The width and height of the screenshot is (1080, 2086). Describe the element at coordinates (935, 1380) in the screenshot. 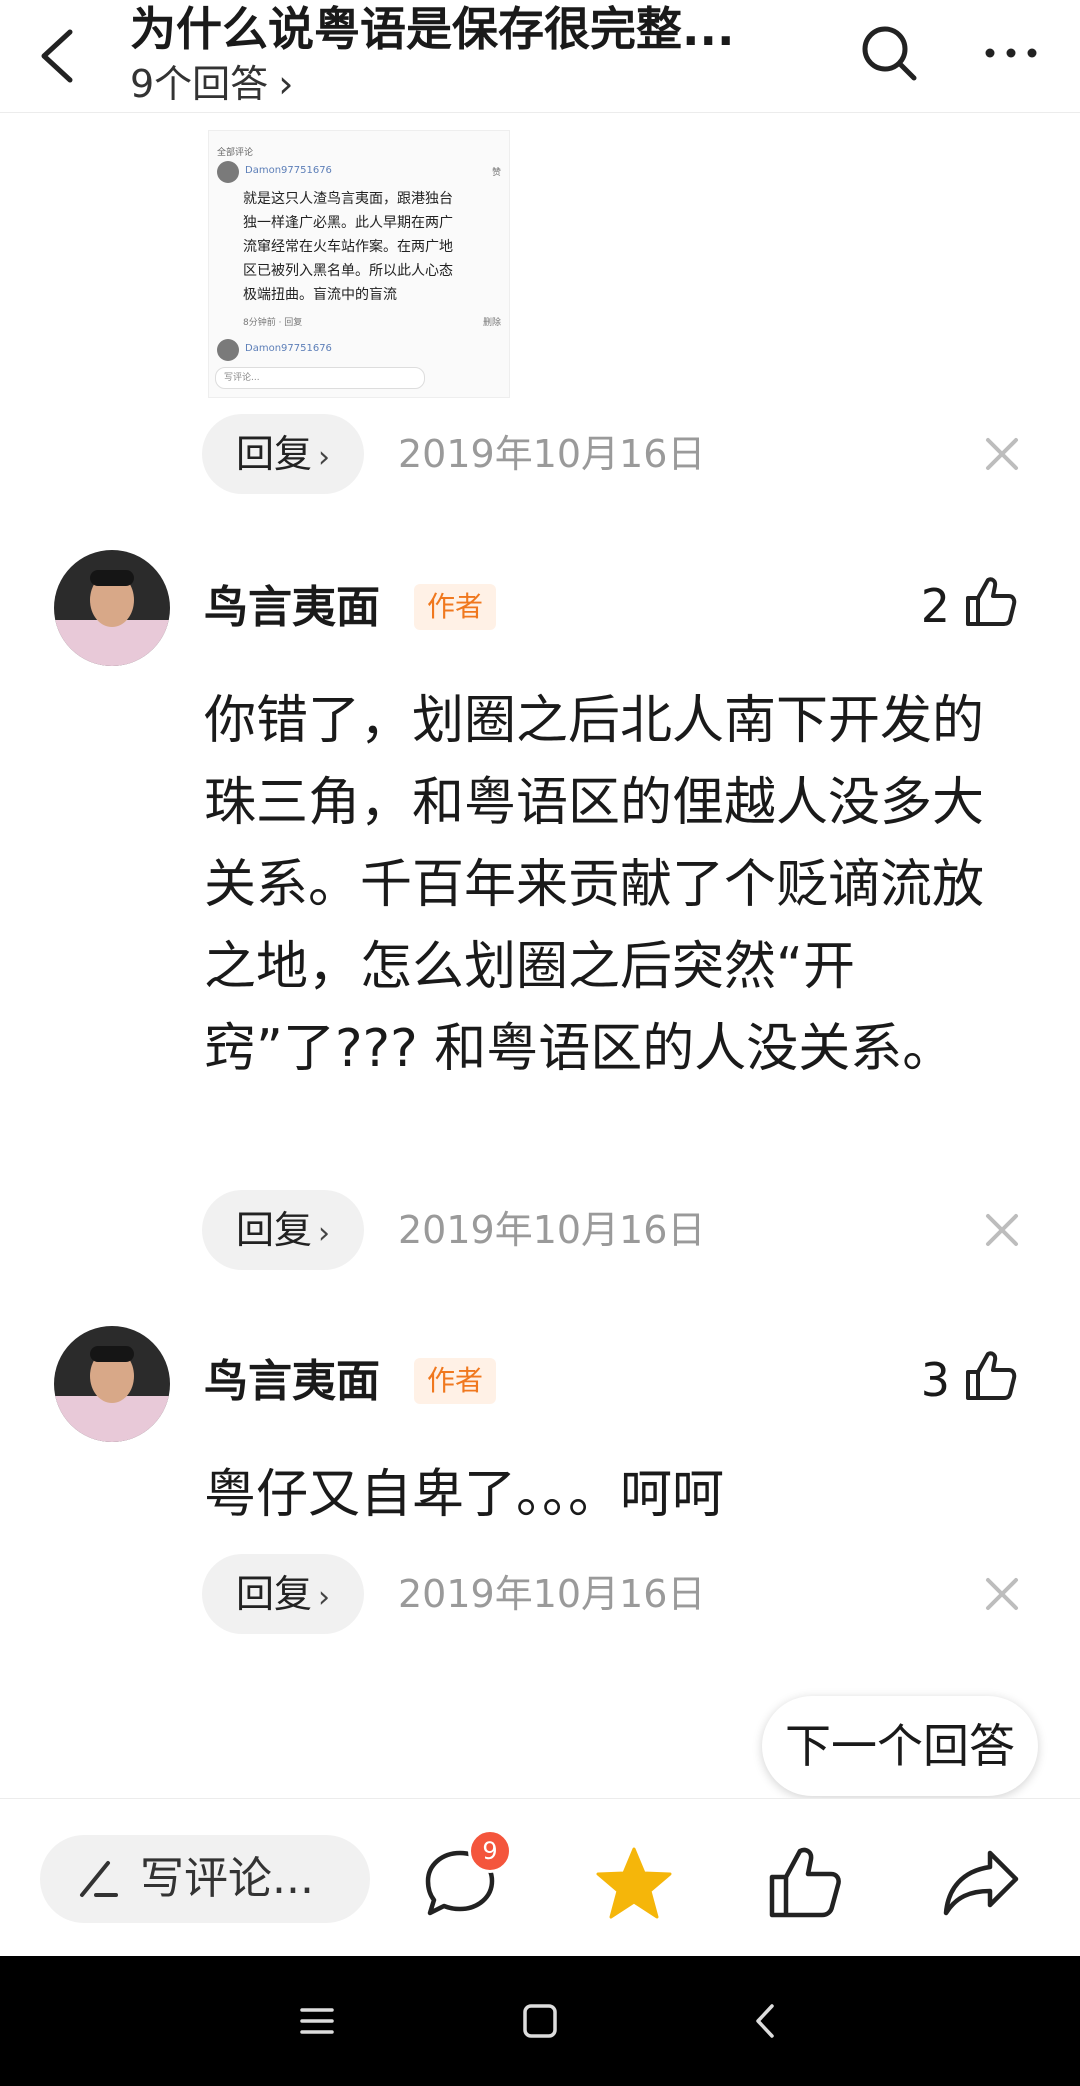

I see `like-count: 3` at that location.